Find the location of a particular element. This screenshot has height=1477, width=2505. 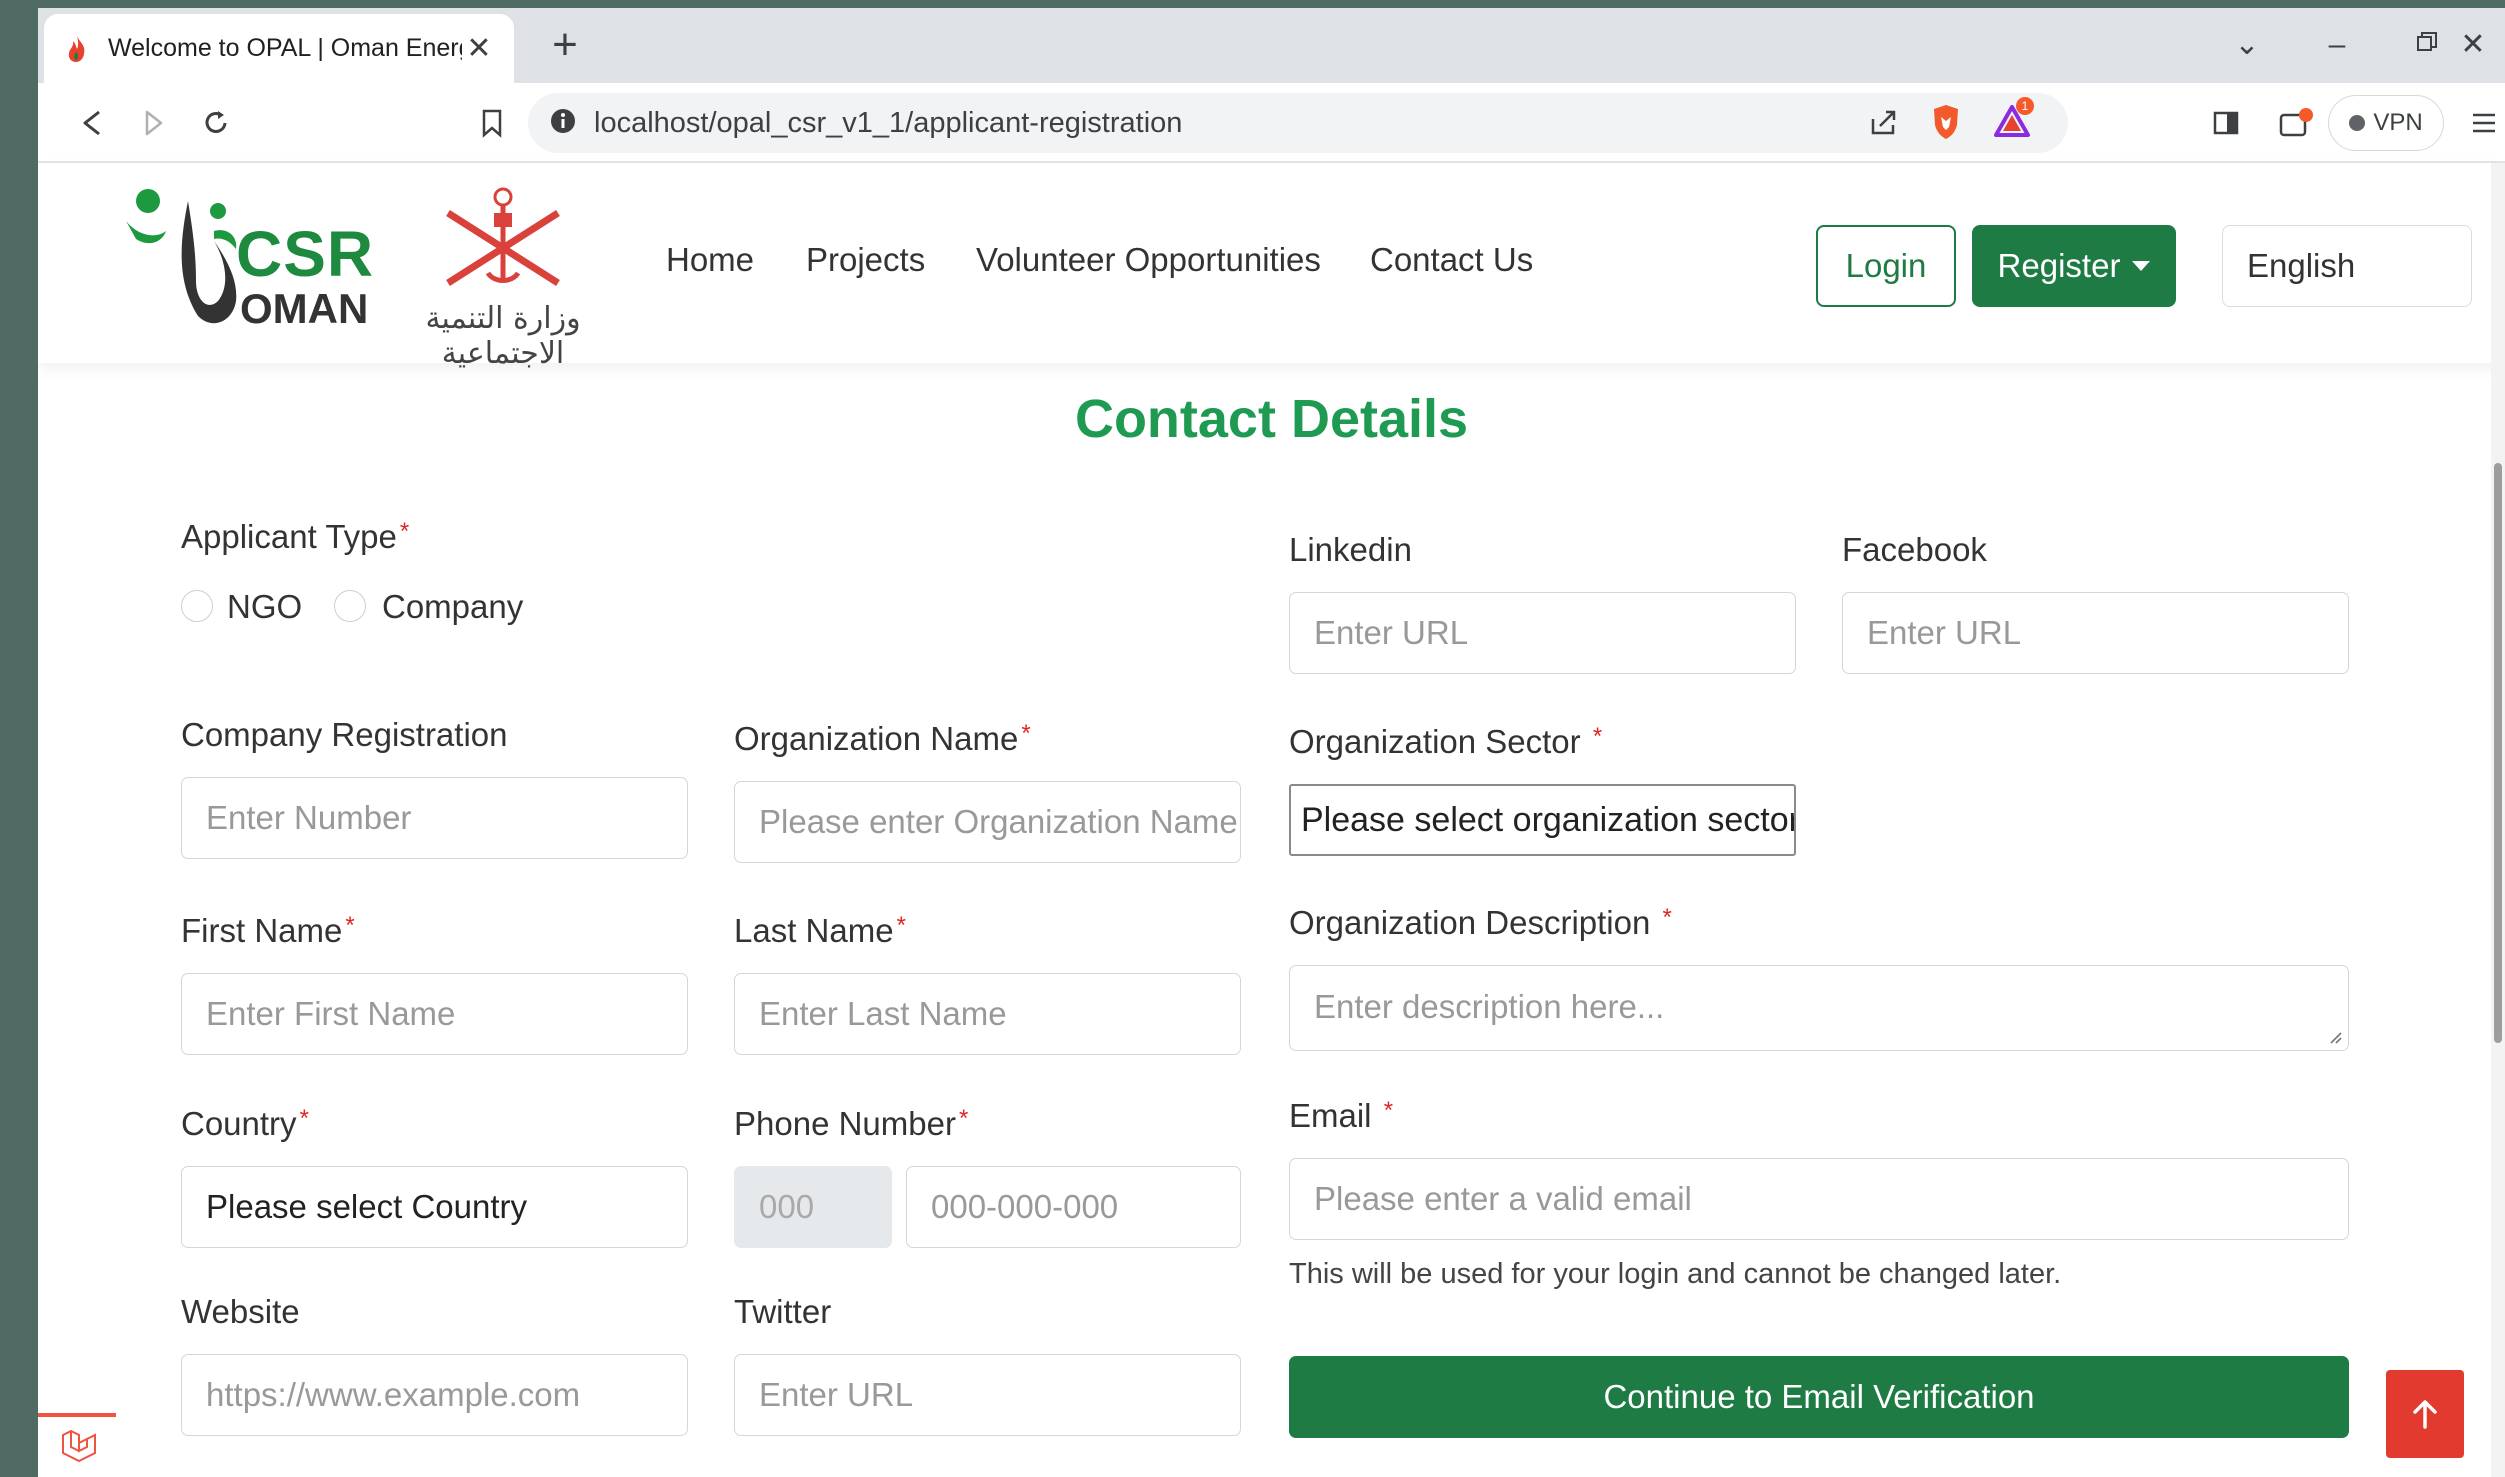

first-name-input: Enter First Name is located at coordinates (434, 1014).